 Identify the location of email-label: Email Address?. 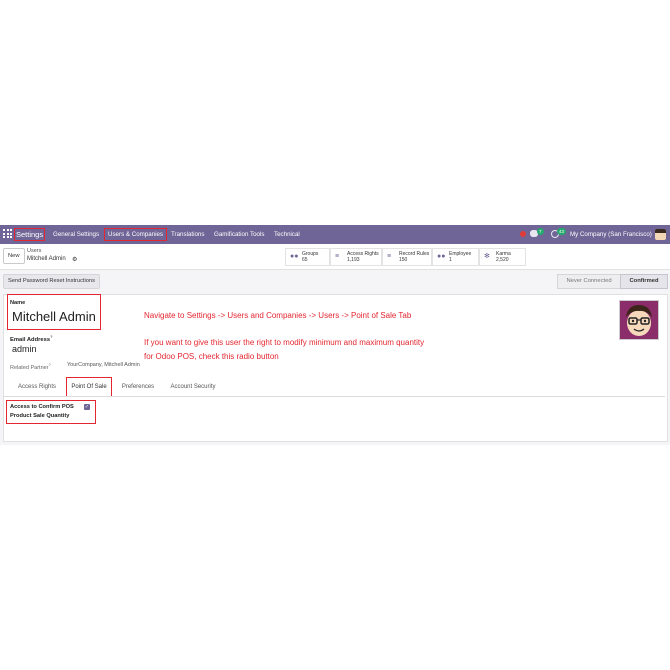
(31, 338).